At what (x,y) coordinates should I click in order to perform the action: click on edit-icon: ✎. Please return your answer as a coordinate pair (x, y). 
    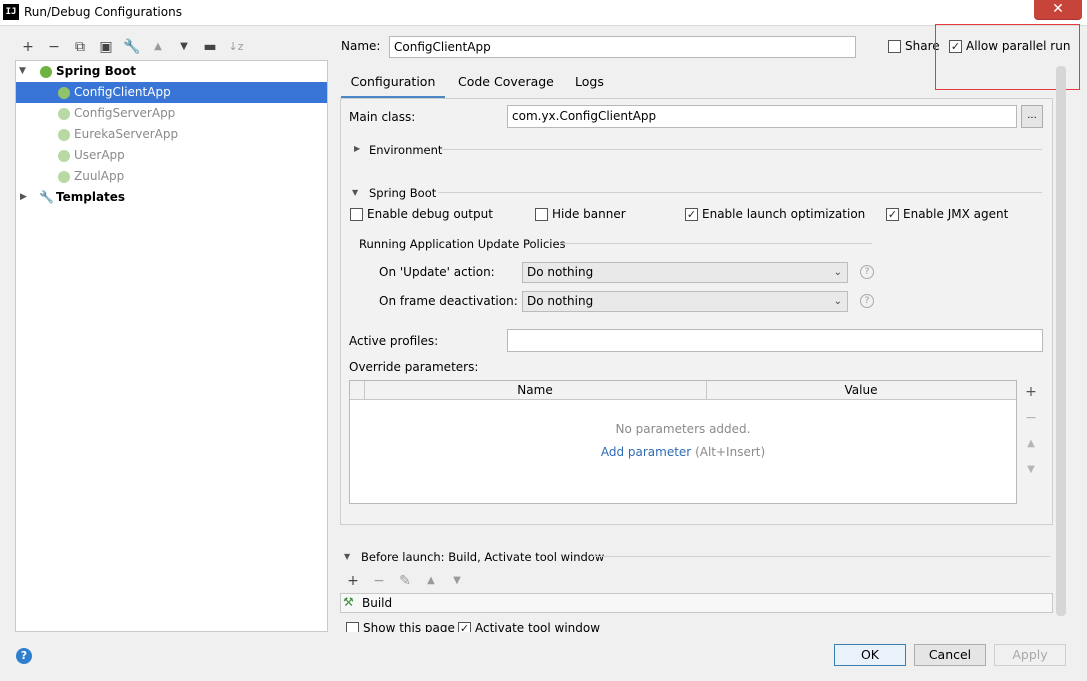
    Looking at the image, I should click on (405, 581).